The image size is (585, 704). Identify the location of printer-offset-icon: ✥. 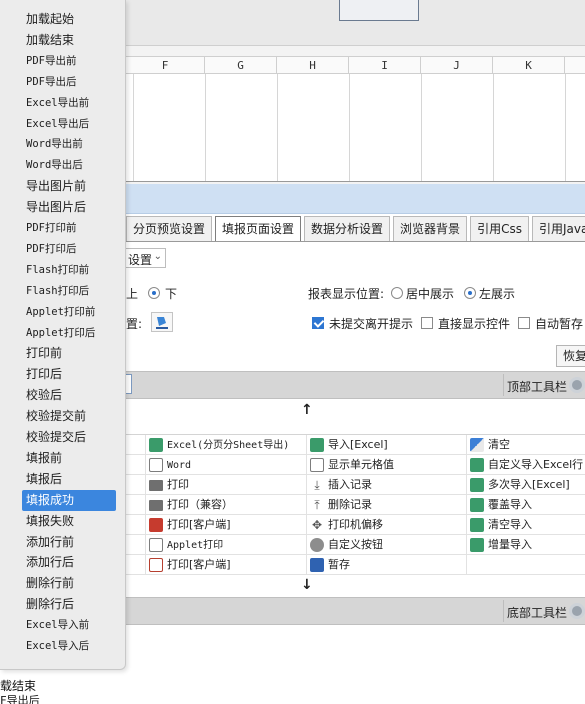
(317, 525).